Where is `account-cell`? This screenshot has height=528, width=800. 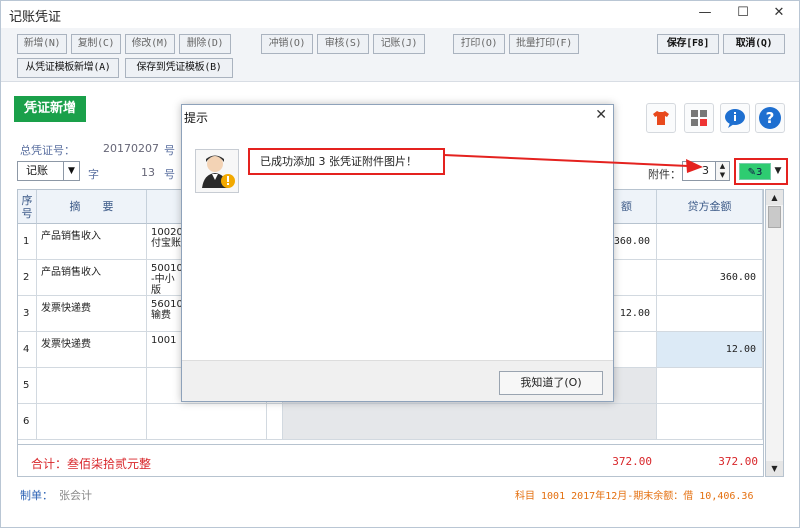 account-cell is located at coordinates (207, 422).